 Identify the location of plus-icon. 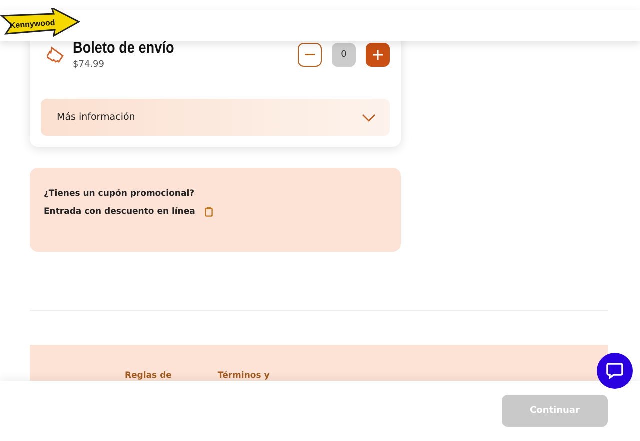
(378, 55).